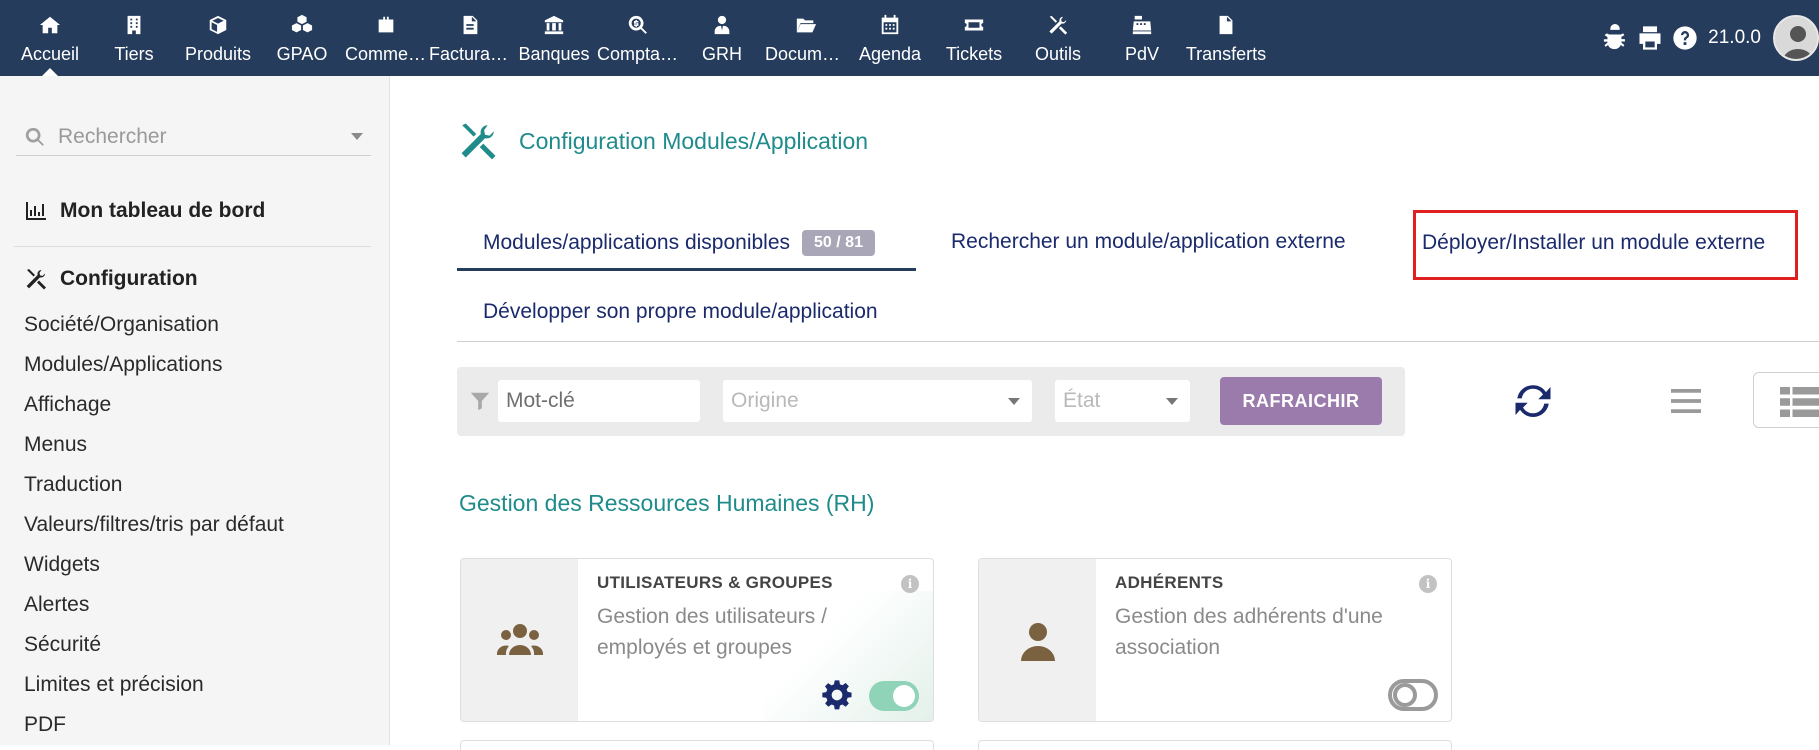  Describe the element at coordinates (134, 54) in the screenshot. I see `topnav-label: Tiers` at that location.